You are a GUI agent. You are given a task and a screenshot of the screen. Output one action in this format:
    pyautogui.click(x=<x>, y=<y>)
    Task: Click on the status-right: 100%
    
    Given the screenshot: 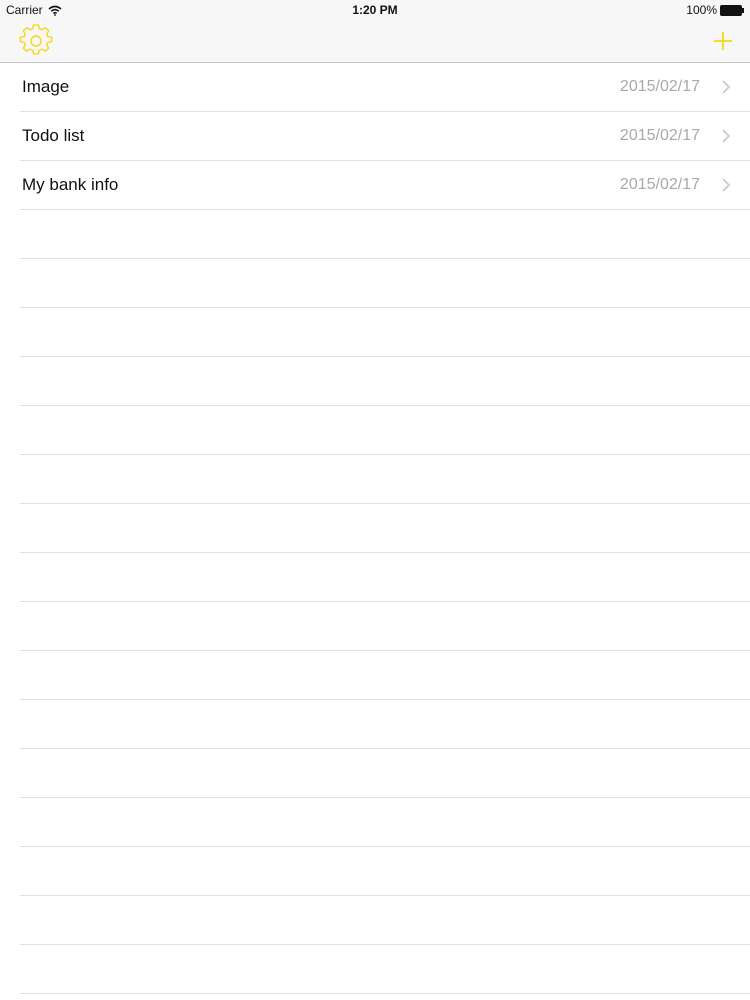 What is the action you would take?
    pyautogui.click(x=715, y=10)
    